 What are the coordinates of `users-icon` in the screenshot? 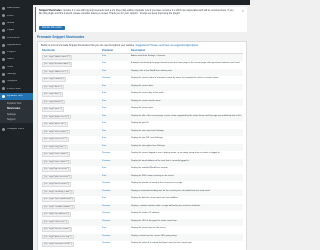 It's located at (3, 60).